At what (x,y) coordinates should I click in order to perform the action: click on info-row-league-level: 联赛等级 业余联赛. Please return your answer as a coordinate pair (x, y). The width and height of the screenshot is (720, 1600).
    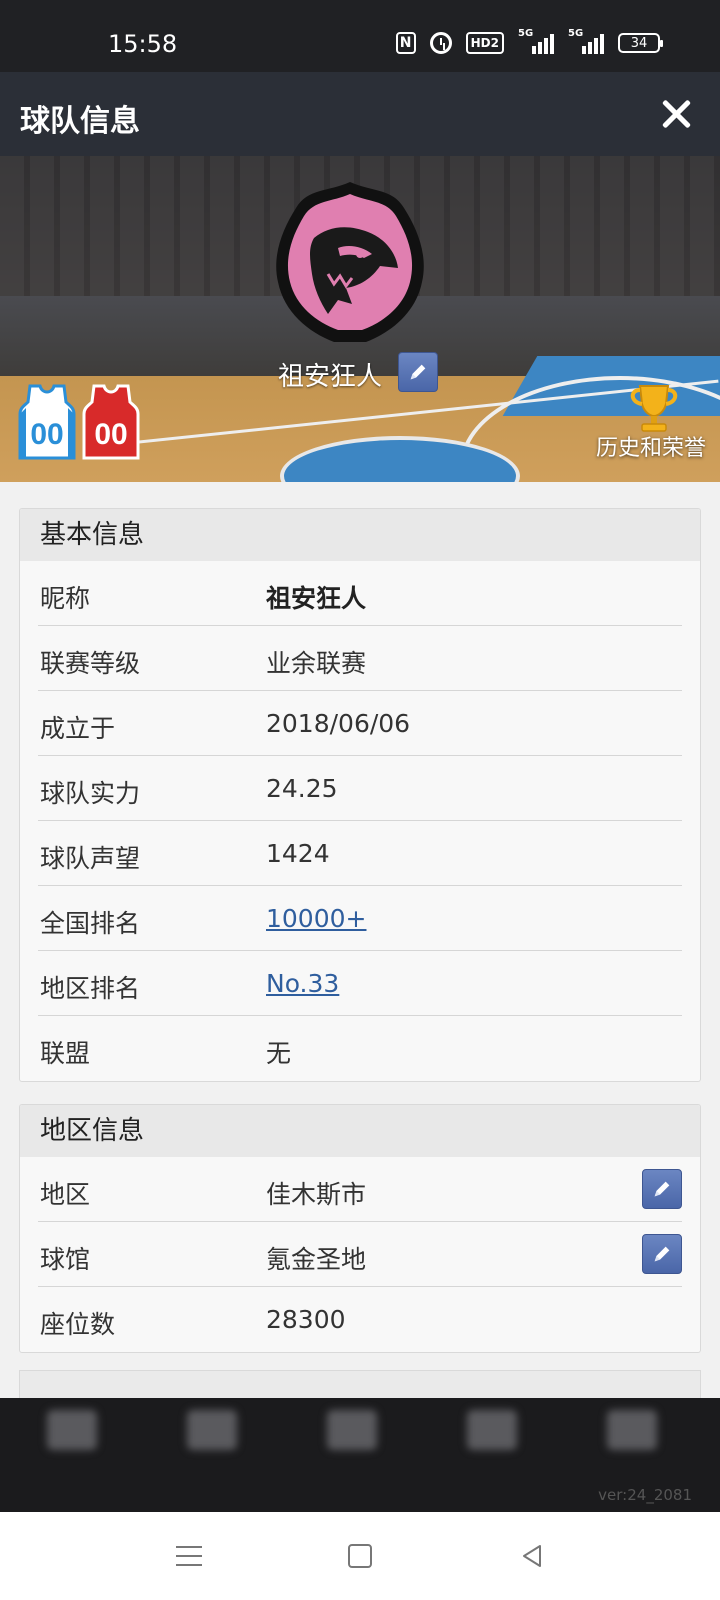
    Looking at the image, I should click on (360, 658).